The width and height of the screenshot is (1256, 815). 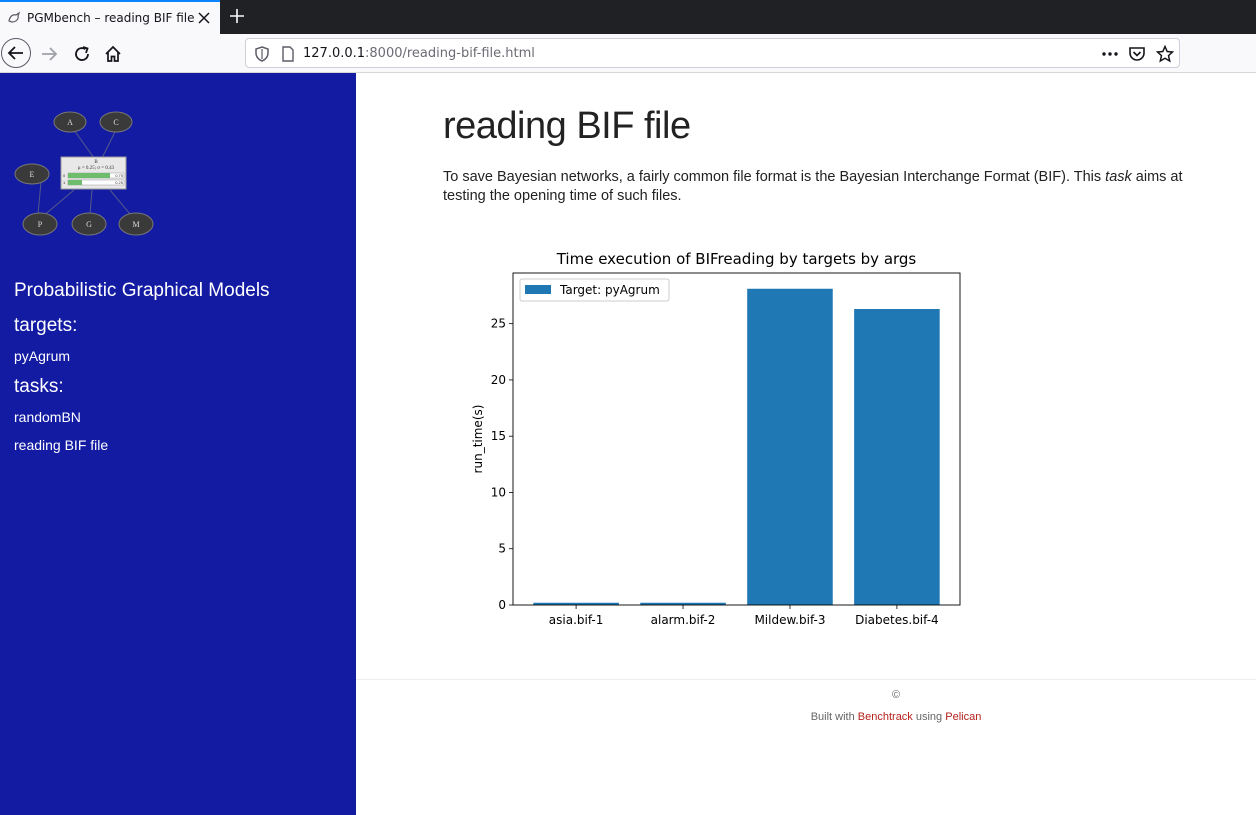 What do you see at coordinates (119, 182) in the screenshot?
I see `svg-text: 0.25` at bounding box center [119, 182].